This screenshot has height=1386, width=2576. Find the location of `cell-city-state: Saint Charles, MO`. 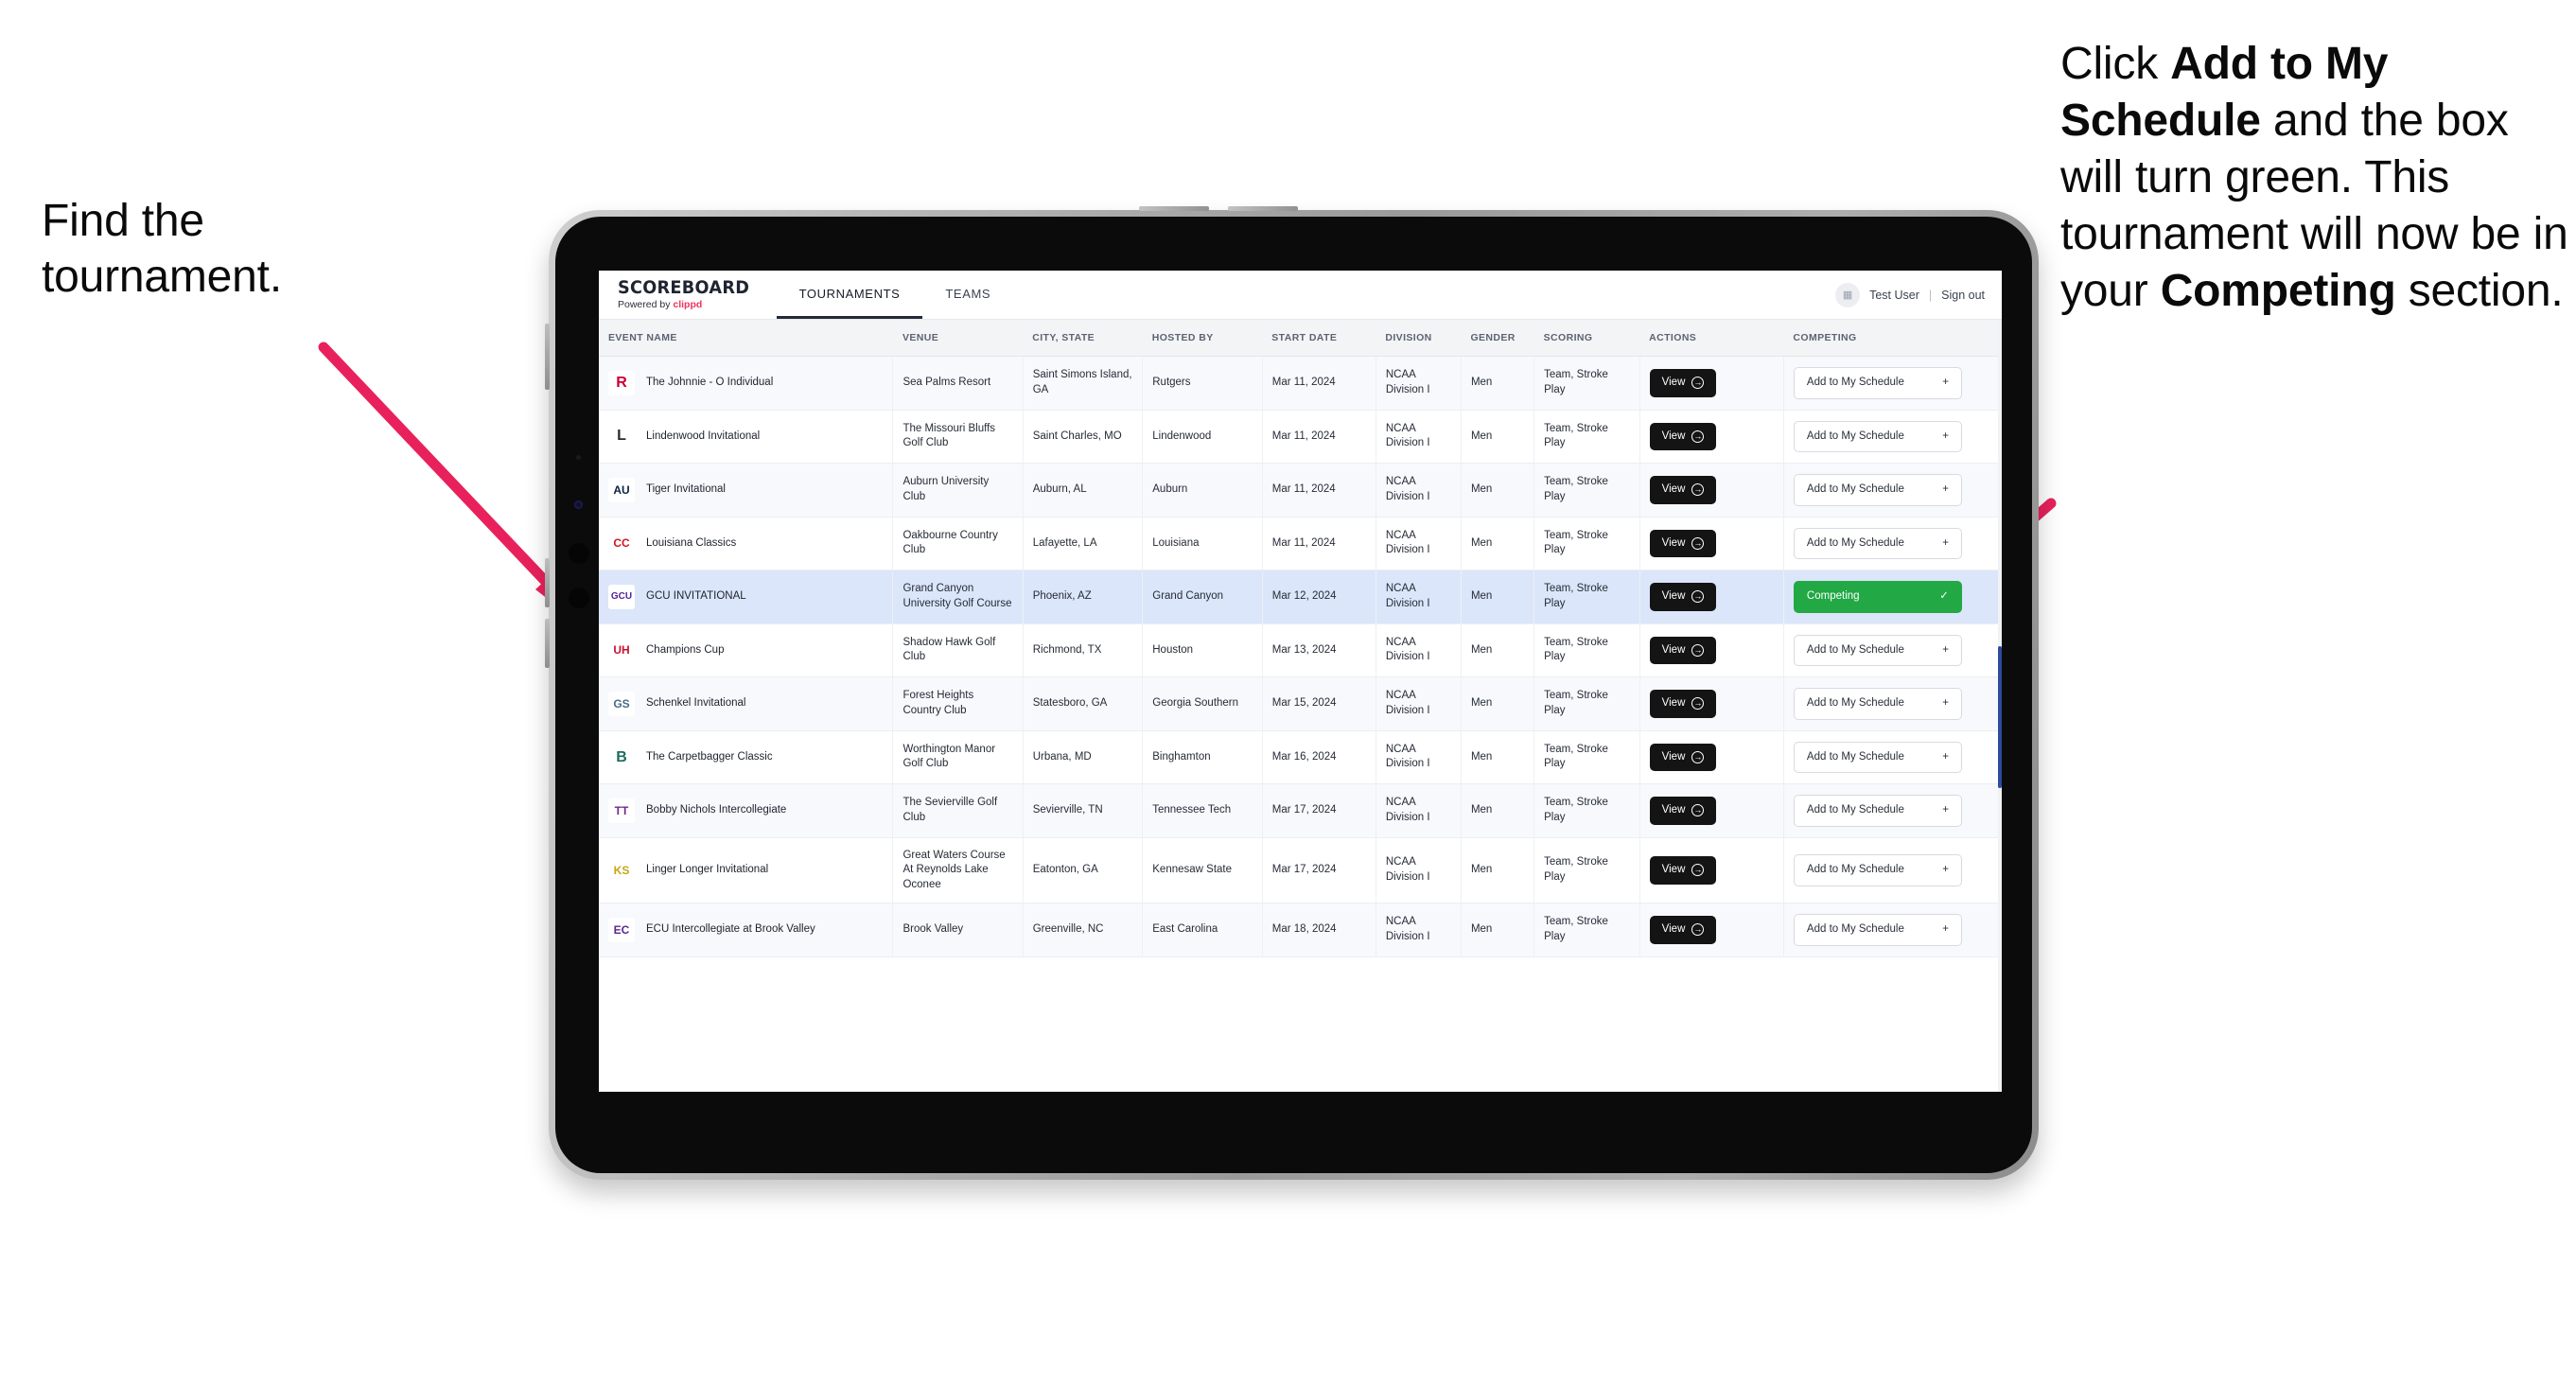

cell-city-state: Saint Charles, MO is located at coordinates (1083, 437).